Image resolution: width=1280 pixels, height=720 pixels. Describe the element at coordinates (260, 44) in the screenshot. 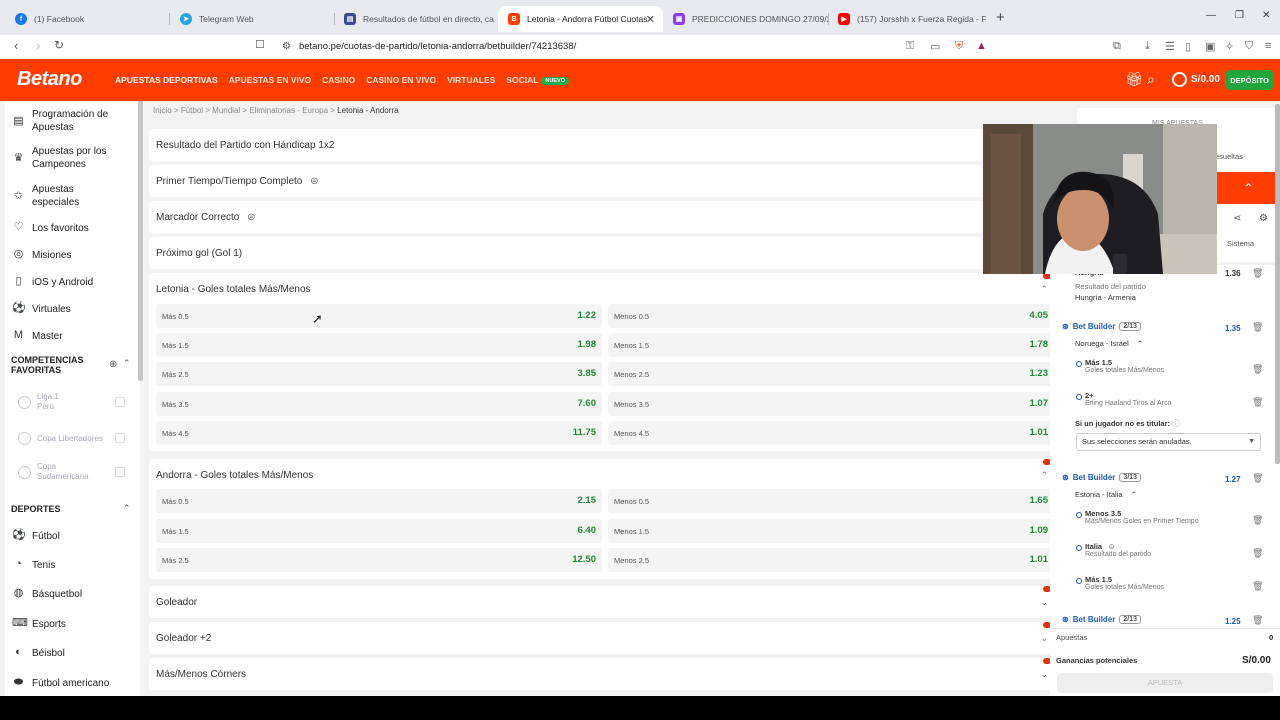

I see `bookmark-icon: ☐` at that location.